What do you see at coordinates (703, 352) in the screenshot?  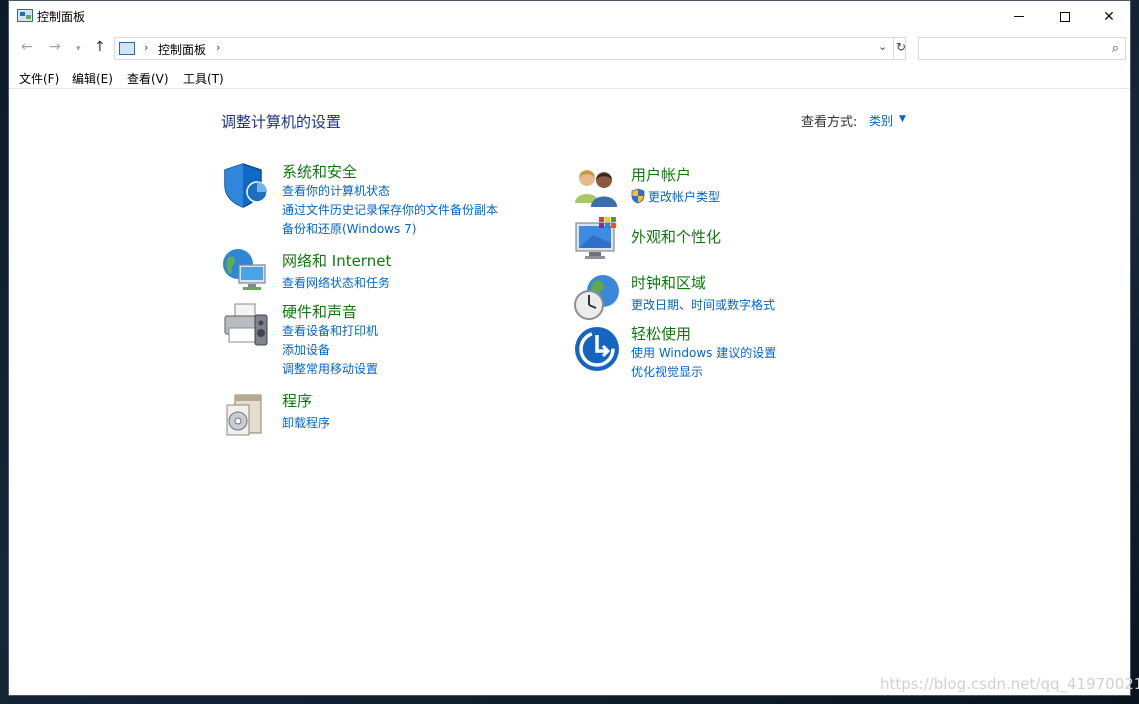 I see `link-recommended-settings: 使用 Windows 建议的设置` at bounding box center [703, 352].